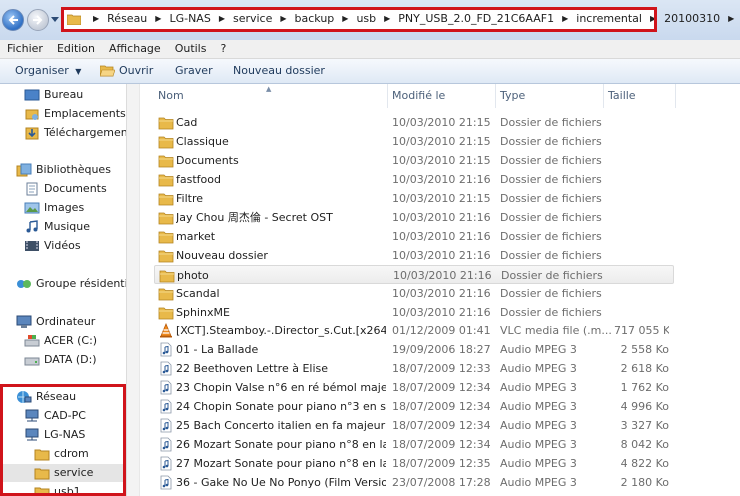 Image resolution: width=740 pixels, height=496 pixels. Describe the element at coordinates (75, 114) in the screenshot. I see `nav-emplacements: Emplacements ré` at that location.